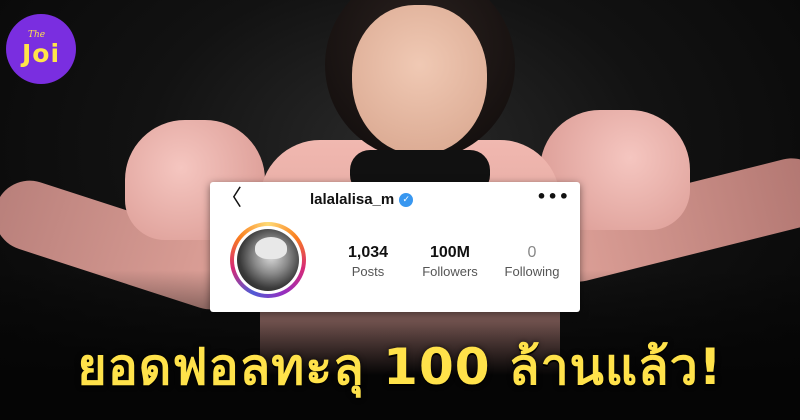  Describe the element at coordinates (400, 367) in the screenshot. I see `headline-caption: ยอดฟอลทะลุ 100 ล้านแล้ว!` at that location.